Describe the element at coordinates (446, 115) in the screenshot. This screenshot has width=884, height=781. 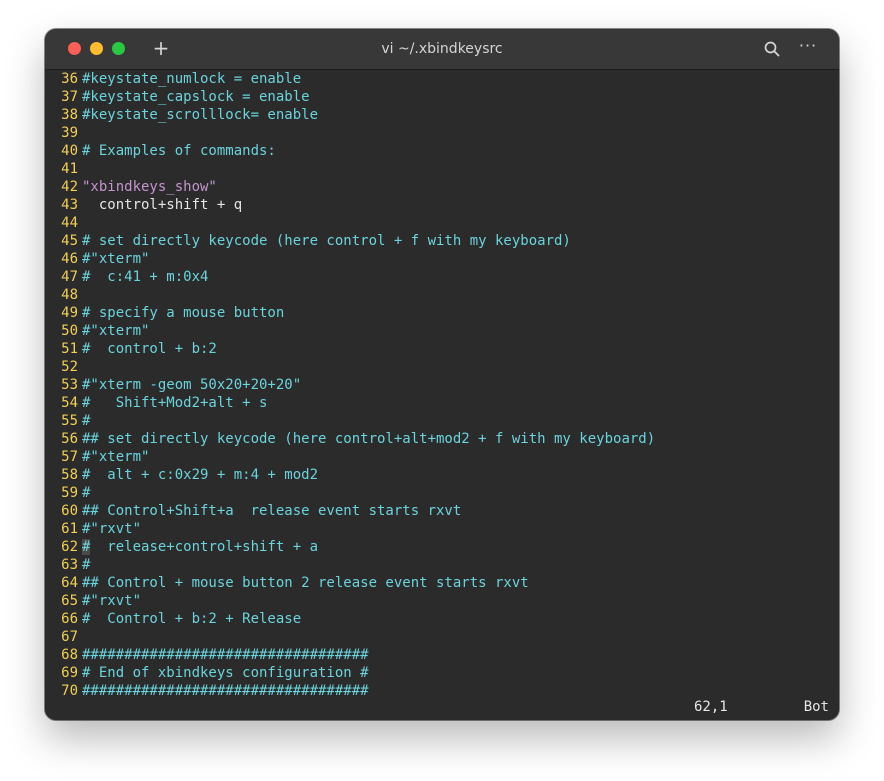
I see `editor-line: 38 #keystate_scrolllock= enable` at that location.